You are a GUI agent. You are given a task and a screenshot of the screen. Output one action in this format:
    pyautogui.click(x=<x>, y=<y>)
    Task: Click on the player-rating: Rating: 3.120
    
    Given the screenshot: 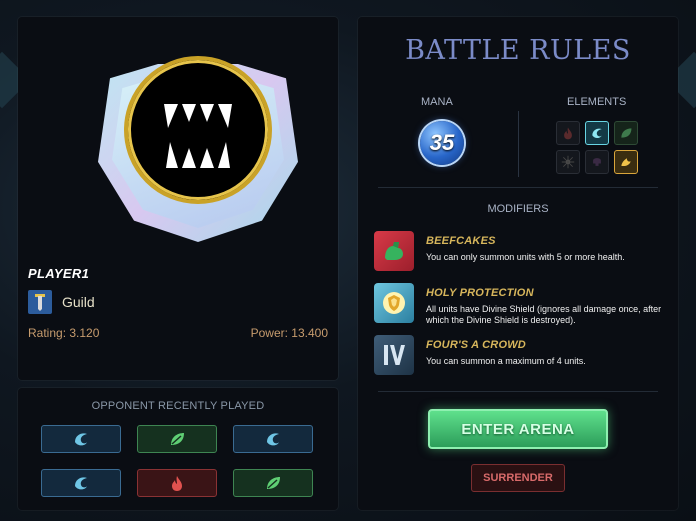 What is the action you would take?
    pyautogui.click(x=64, y=333)
    